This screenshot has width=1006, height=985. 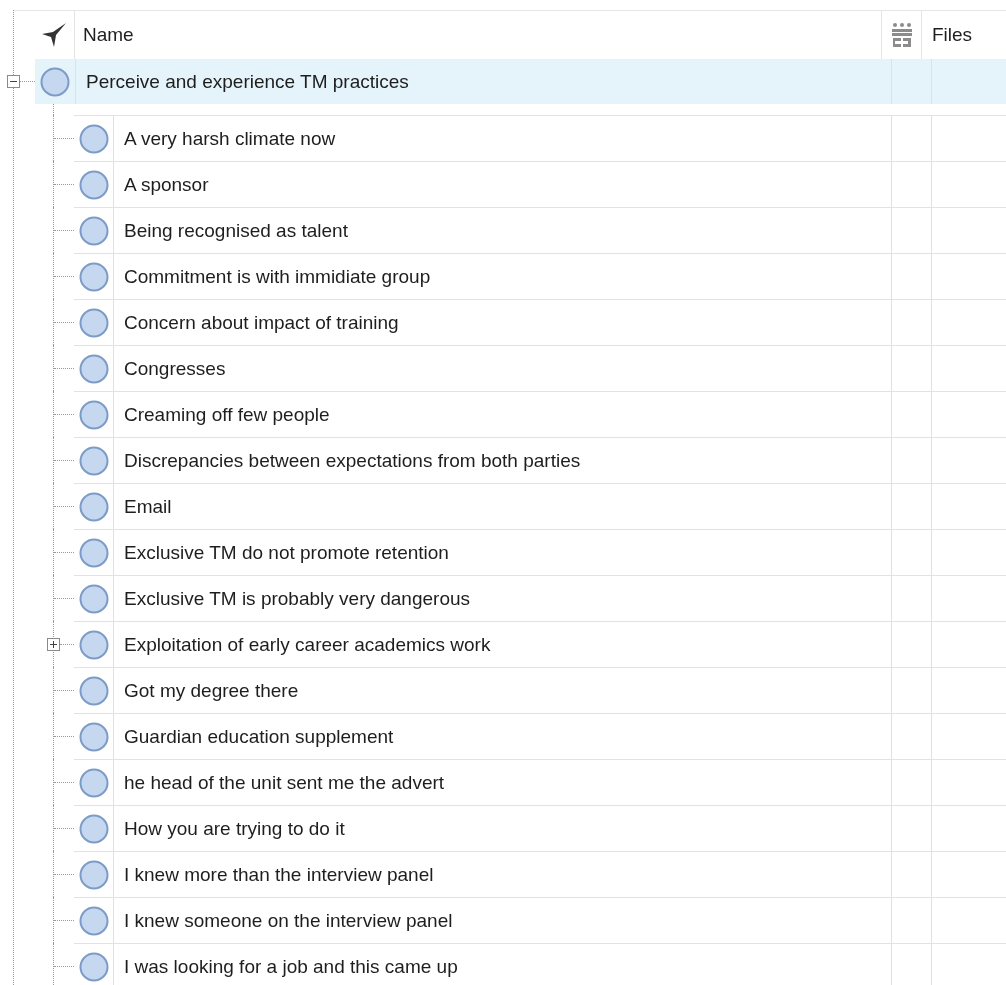 What do you see at coordinates (540, 964) in the screenshot?
I see `tree-row: I was looking for a job and this came up` at bounding box center [540, 964].